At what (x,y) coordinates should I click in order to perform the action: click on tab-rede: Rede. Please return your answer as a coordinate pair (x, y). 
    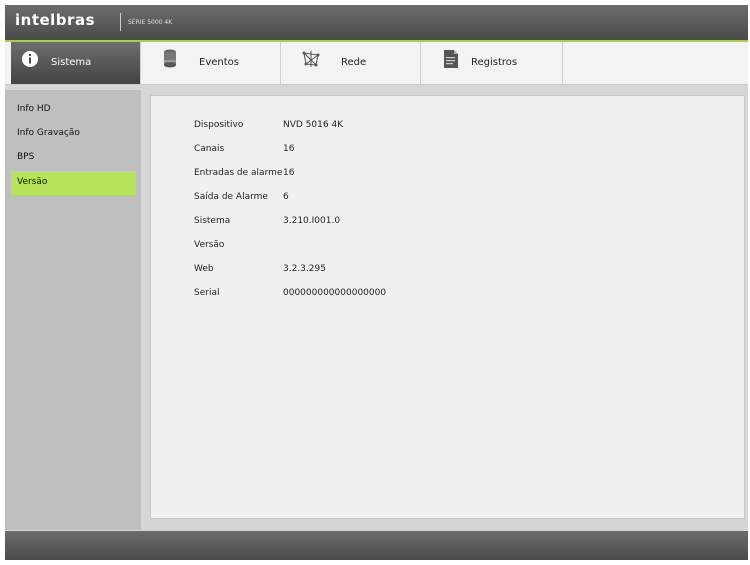
    Looking at the image, I should click on (351, 63).